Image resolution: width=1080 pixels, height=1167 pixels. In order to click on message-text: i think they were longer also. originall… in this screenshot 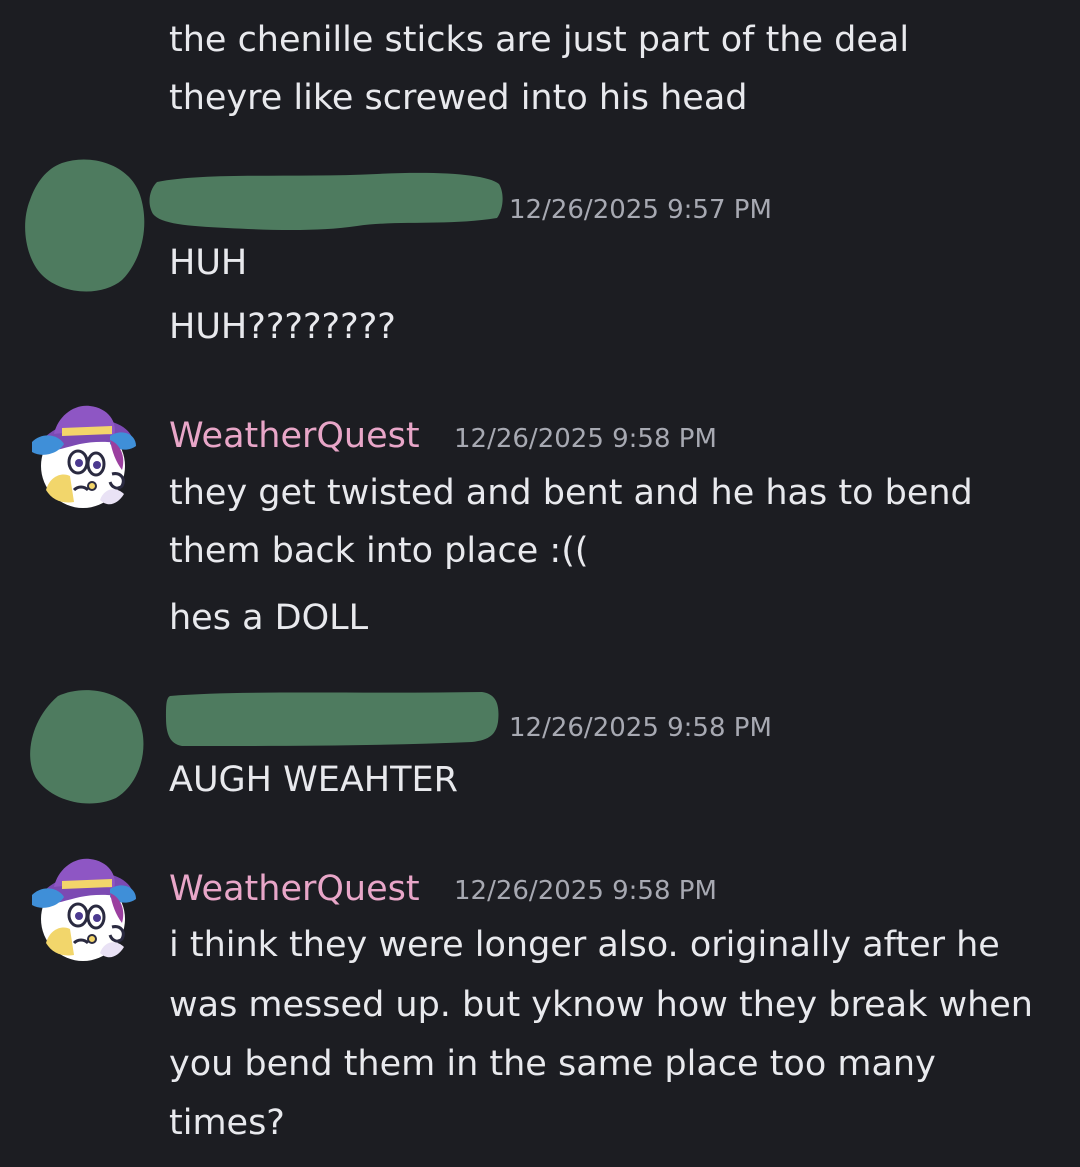, I will do `click(584, 945)`.